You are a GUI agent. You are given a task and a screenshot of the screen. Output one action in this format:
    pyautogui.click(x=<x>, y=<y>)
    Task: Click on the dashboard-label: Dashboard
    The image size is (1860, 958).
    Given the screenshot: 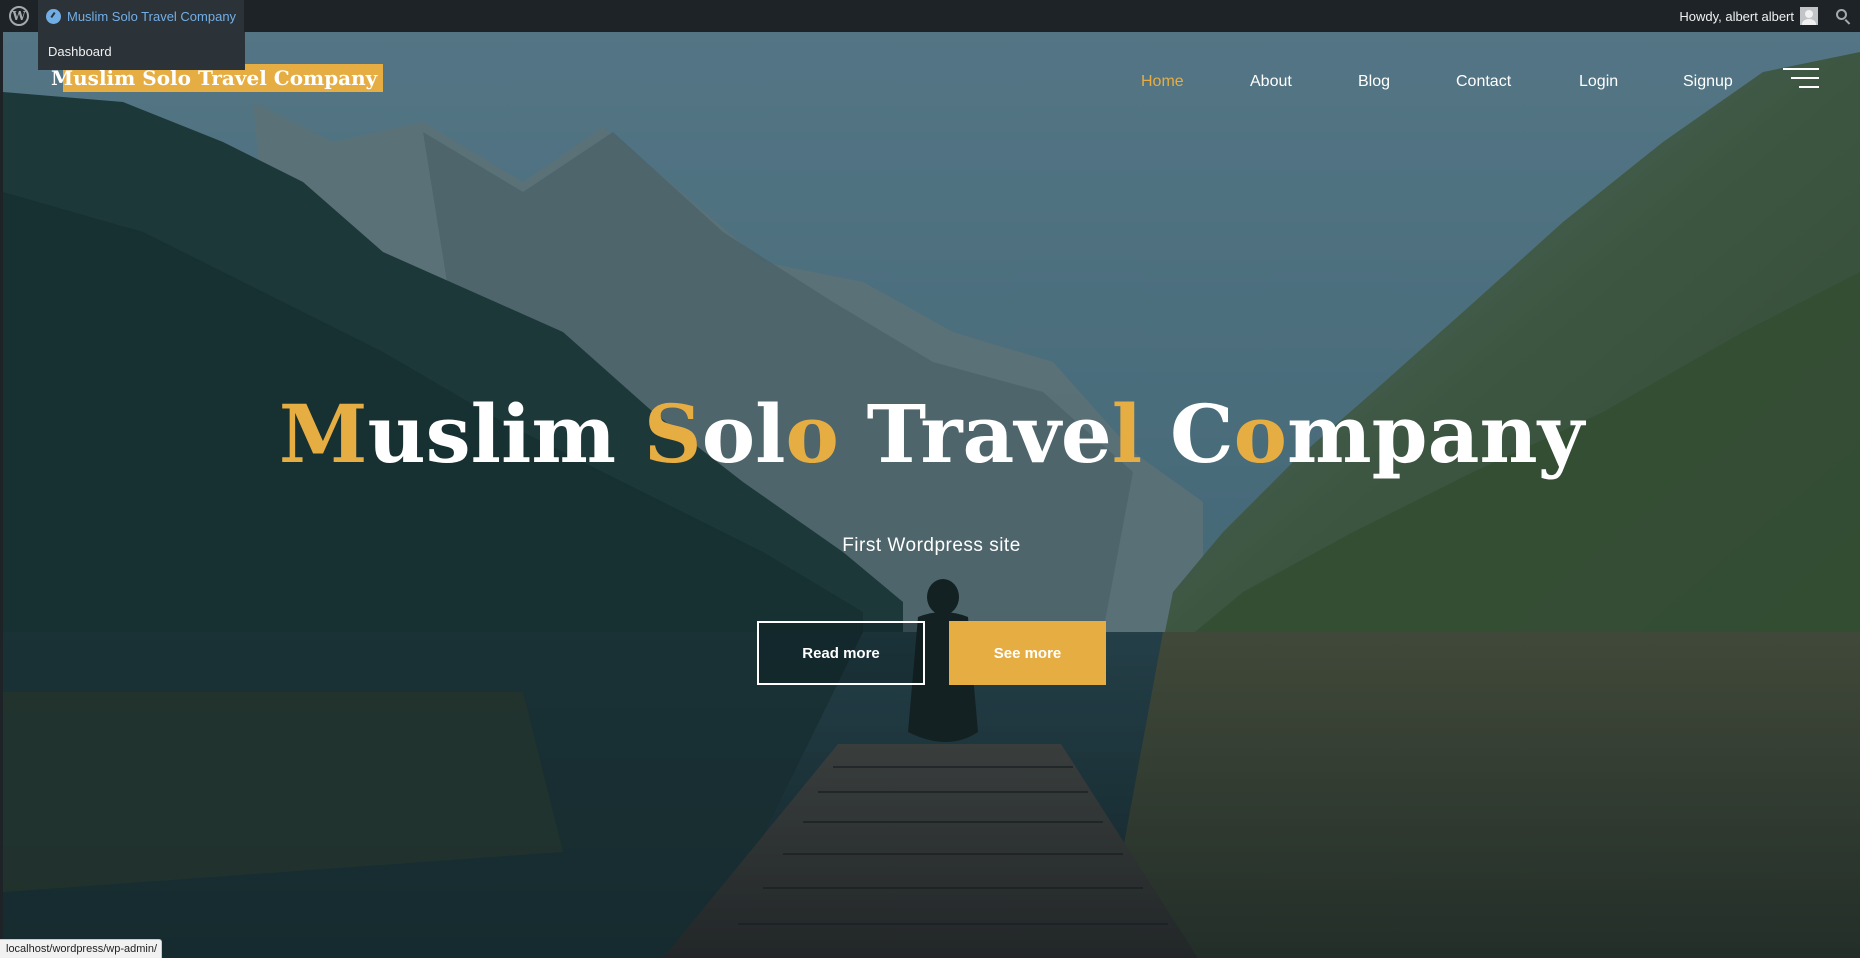 What is the action you would take?
    pyautogui.click(x=80, y=51)
    